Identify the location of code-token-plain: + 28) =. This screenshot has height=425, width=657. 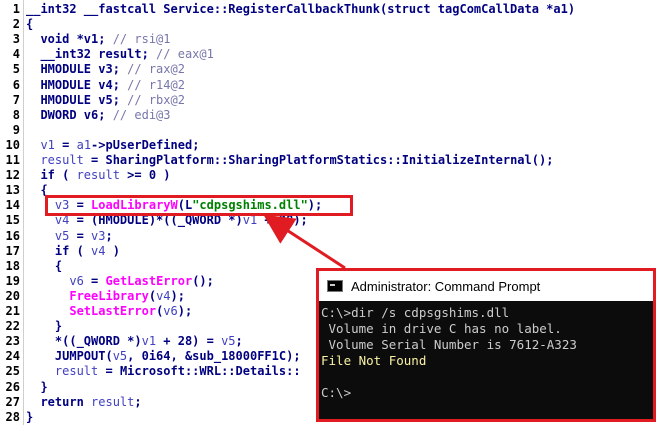
(189, 341).